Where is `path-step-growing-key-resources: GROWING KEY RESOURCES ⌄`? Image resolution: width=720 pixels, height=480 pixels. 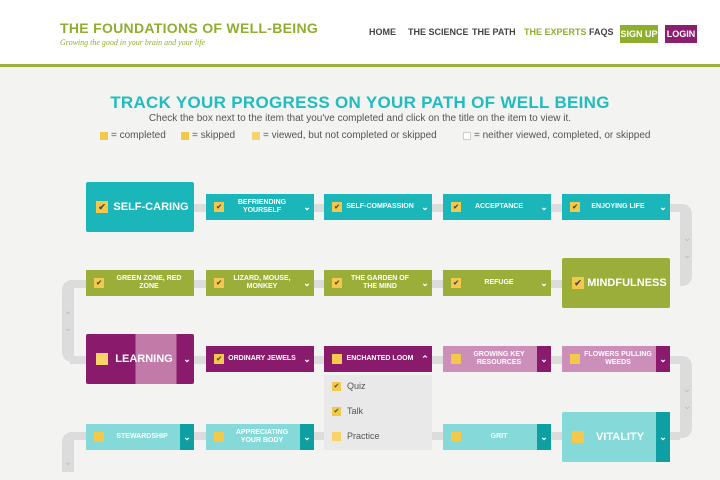
path-step-growing-key-resources: GROWING KEY RESOURCES ⌄ is located at coordinates (497, 359).